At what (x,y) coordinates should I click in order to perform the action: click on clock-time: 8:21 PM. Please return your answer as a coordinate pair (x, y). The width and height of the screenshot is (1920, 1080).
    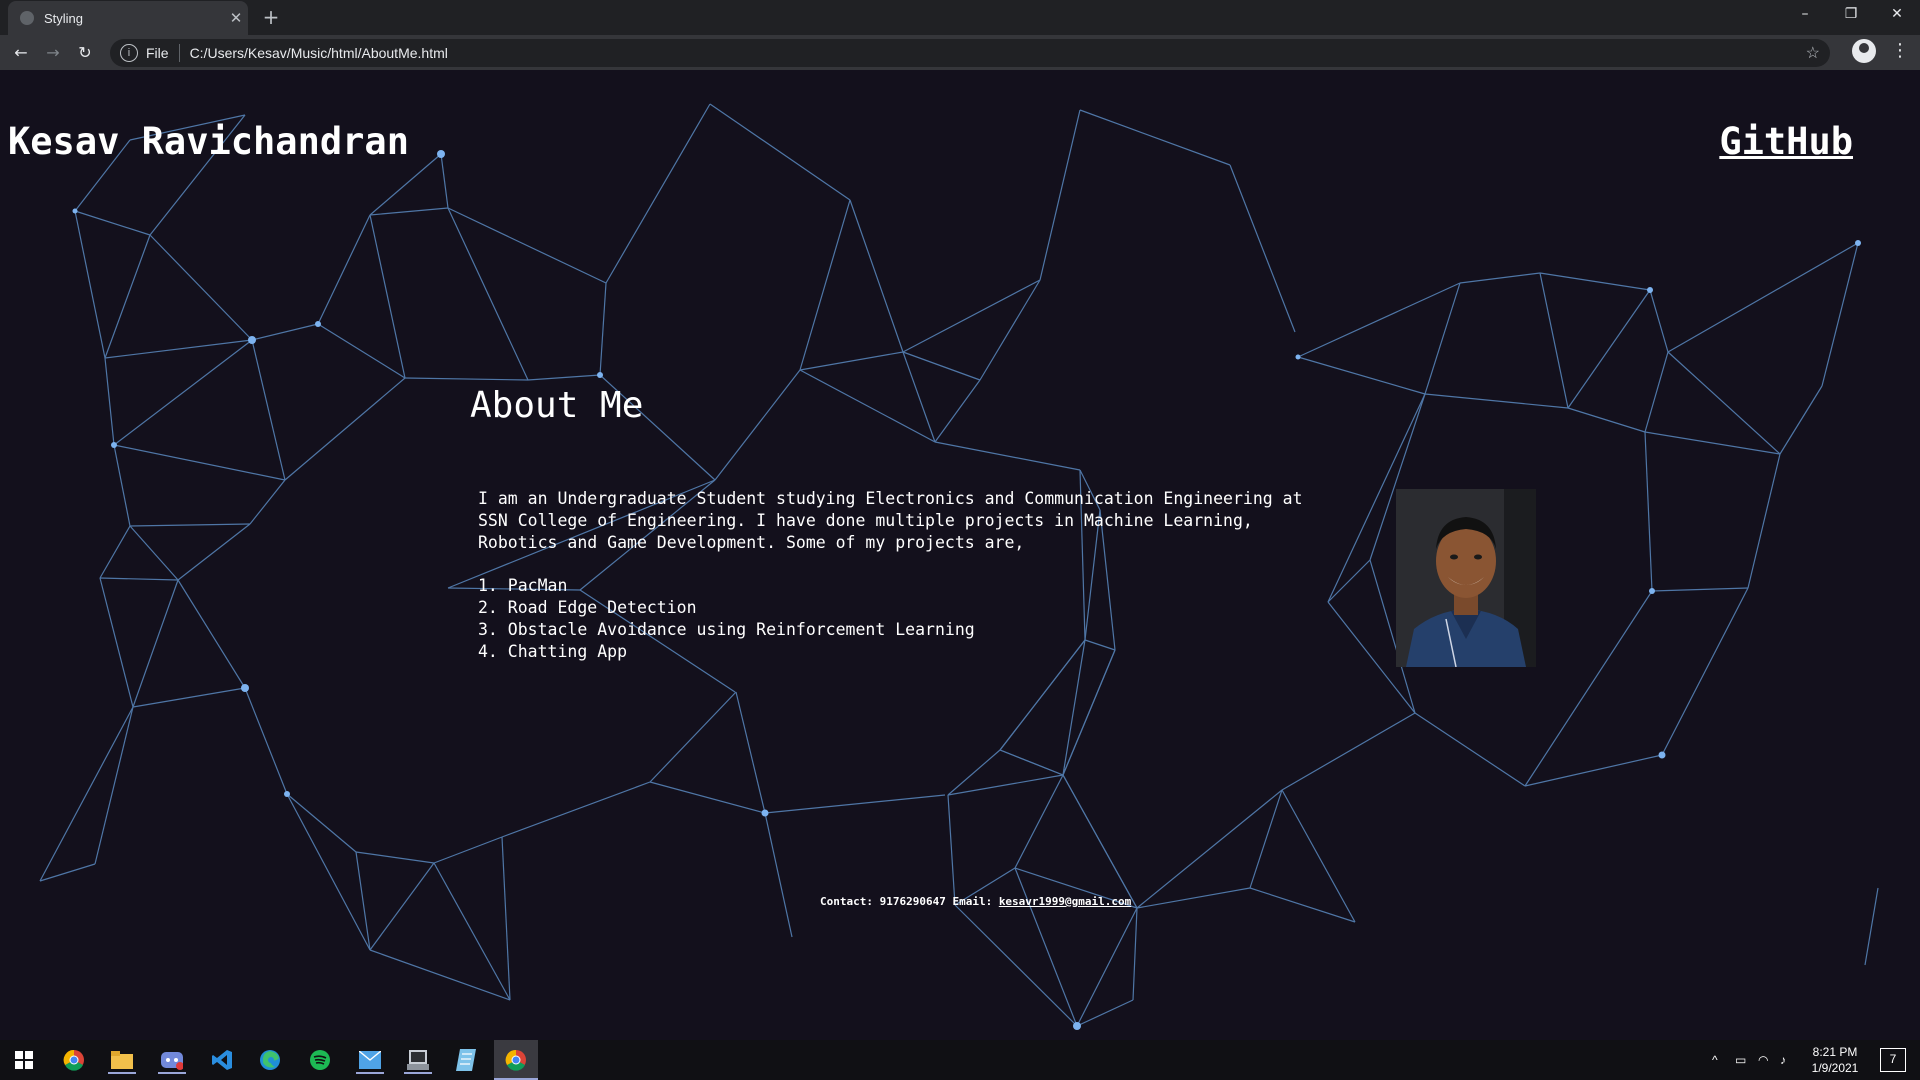
    Looking at the image, I should click on (1835, 1052).